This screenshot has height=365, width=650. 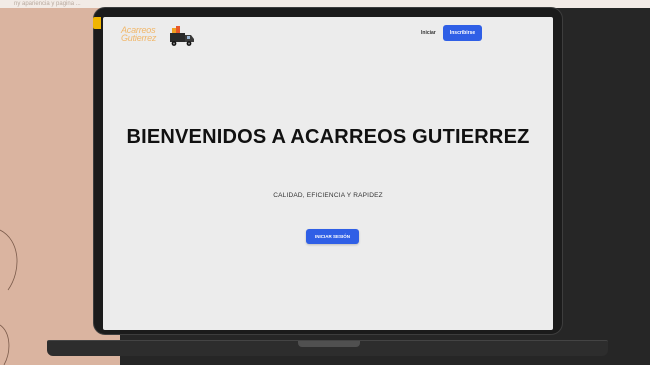 What do you see at coordinates (428, 33) in the screenshot?
I see `login-link: Iniciar` at bounding box center [428, 33].